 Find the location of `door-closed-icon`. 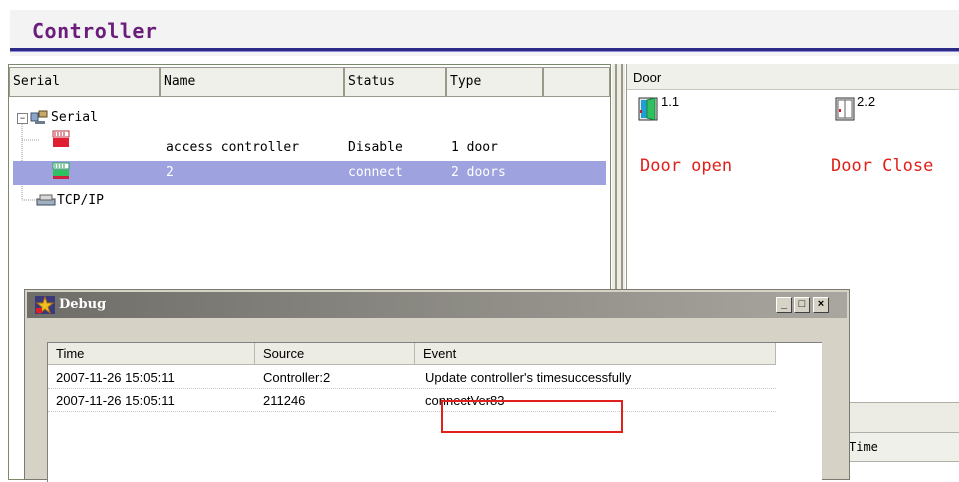

door-closed-icon is located at coordinates (845, 111).